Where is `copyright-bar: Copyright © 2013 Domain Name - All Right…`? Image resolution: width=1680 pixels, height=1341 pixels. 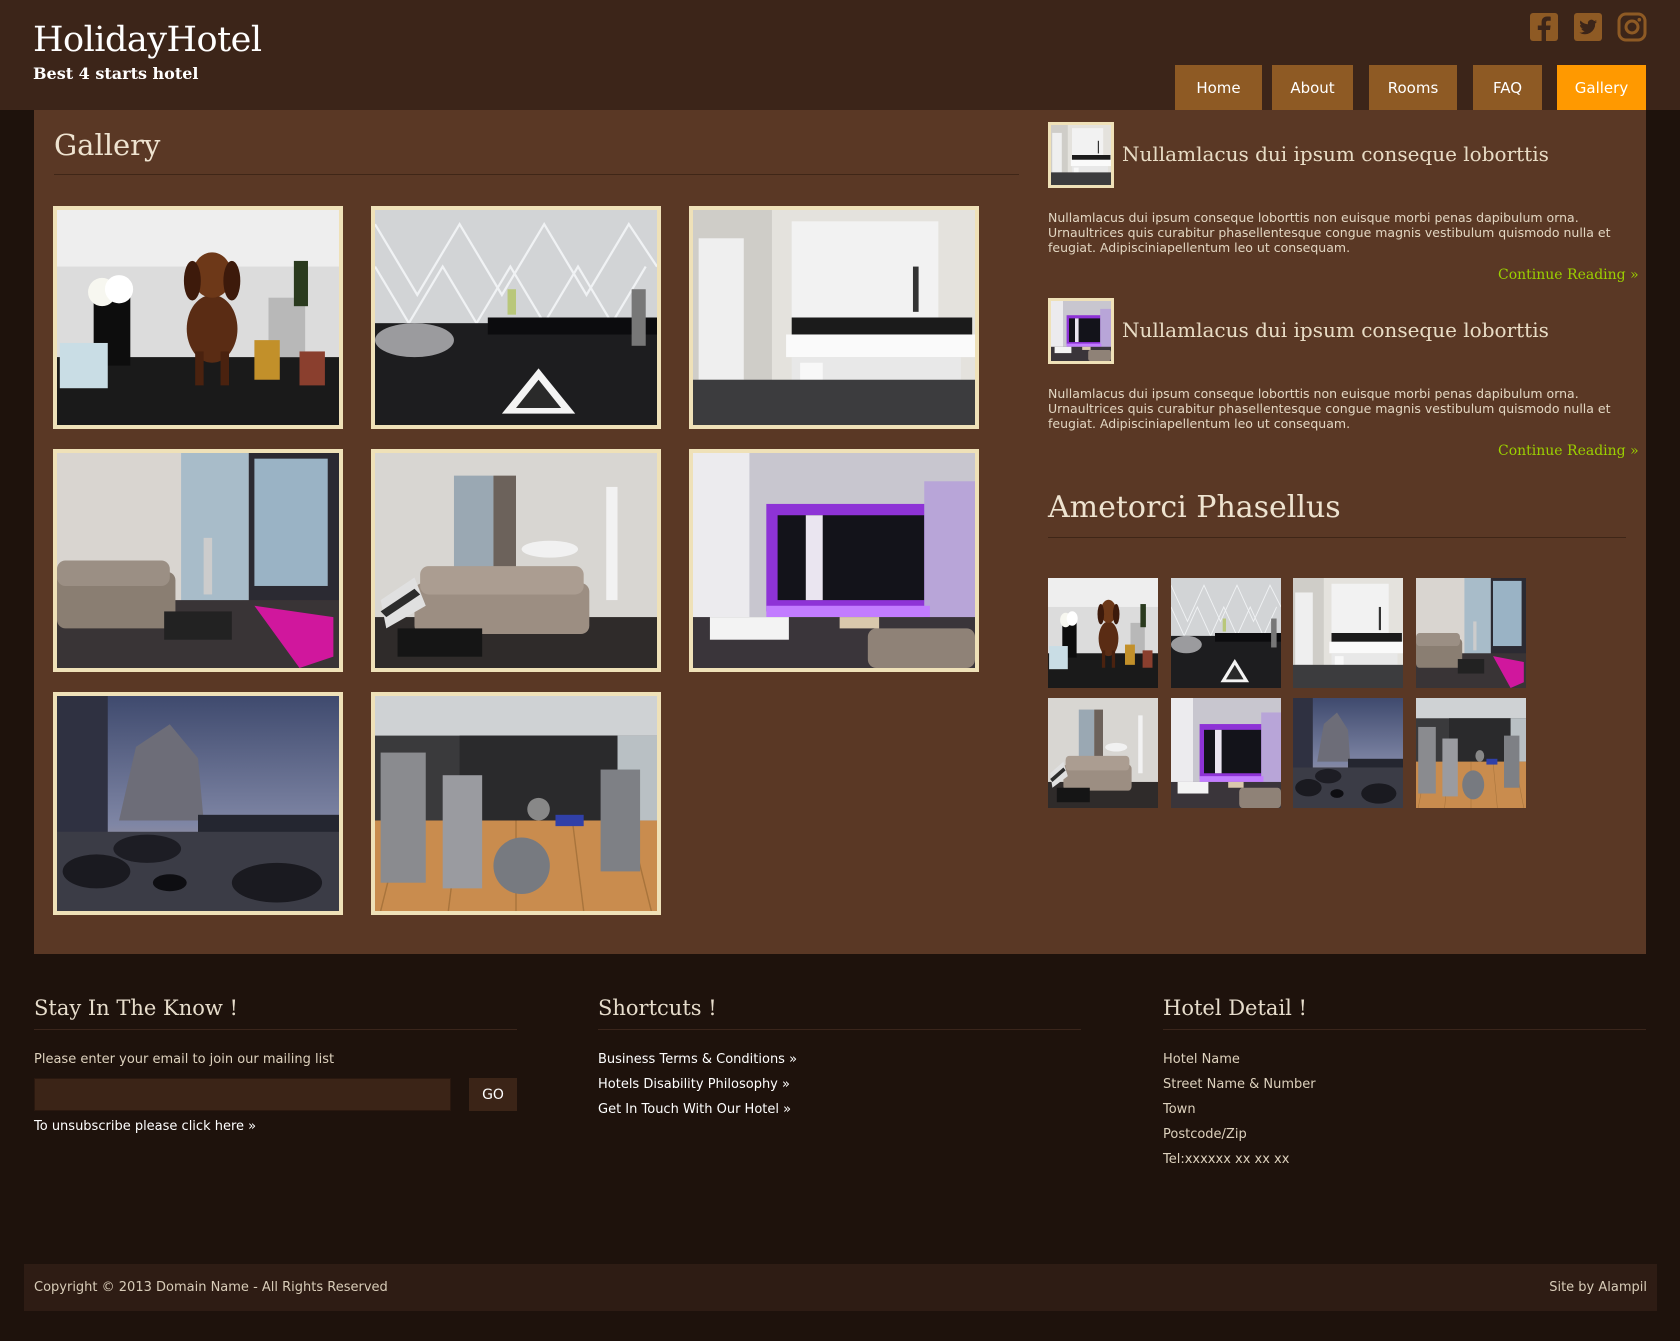
copyright-bar: Copyright © 2013 Domain Name - All Right… is located at coordinates (840, 1287).